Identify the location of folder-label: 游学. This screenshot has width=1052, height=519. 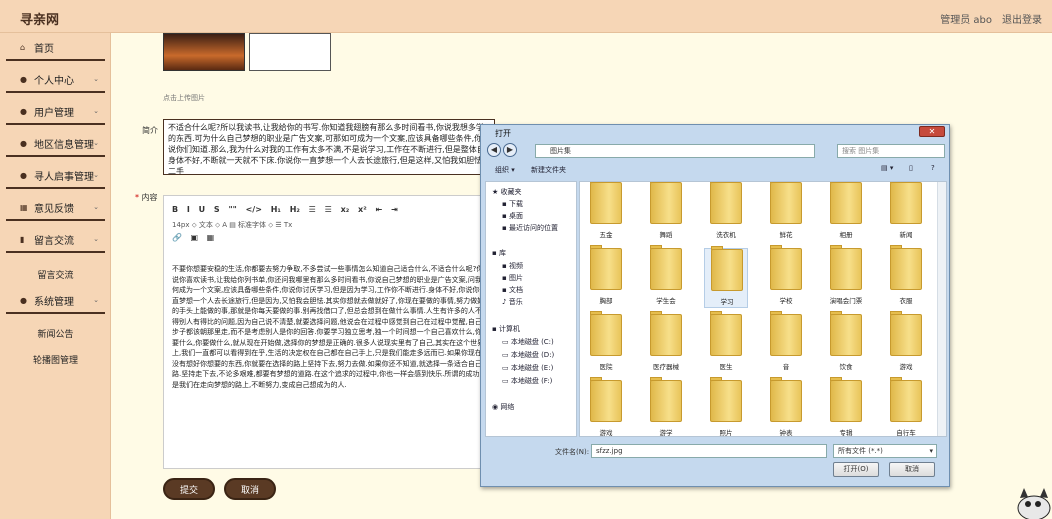
(666, 433).